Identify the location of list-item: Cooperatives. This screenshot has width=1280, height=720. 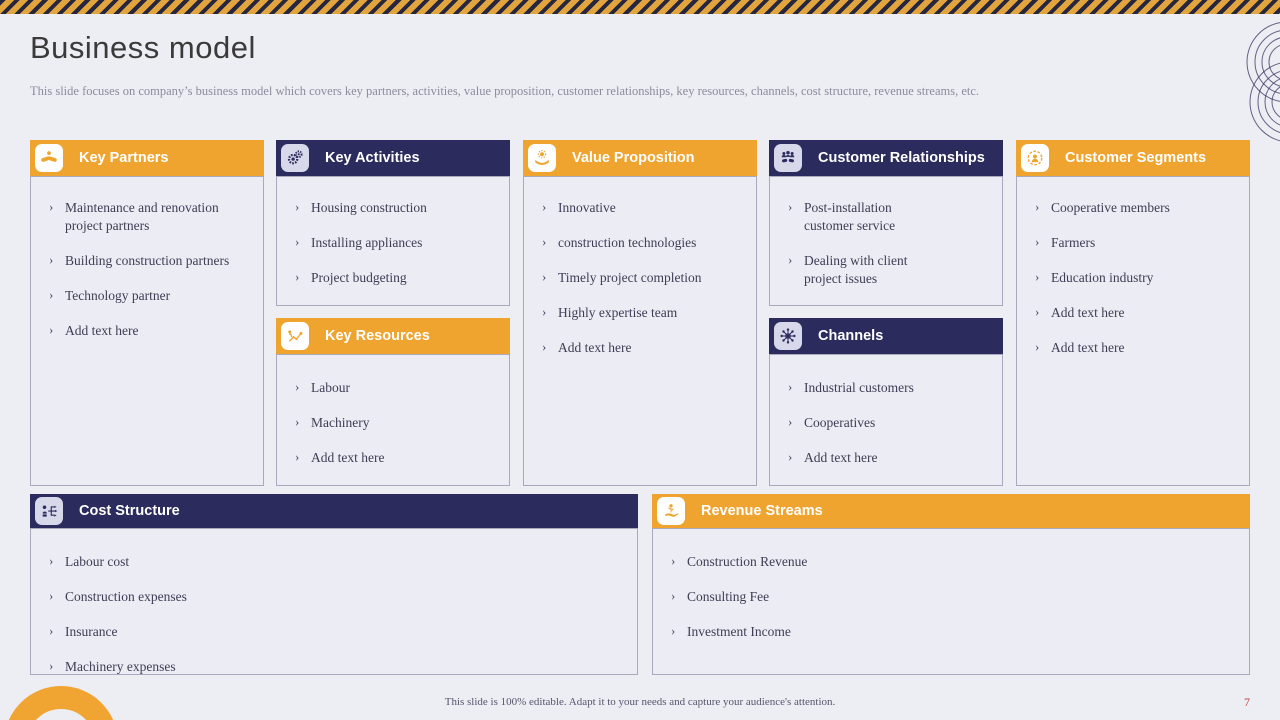
(891, 422).